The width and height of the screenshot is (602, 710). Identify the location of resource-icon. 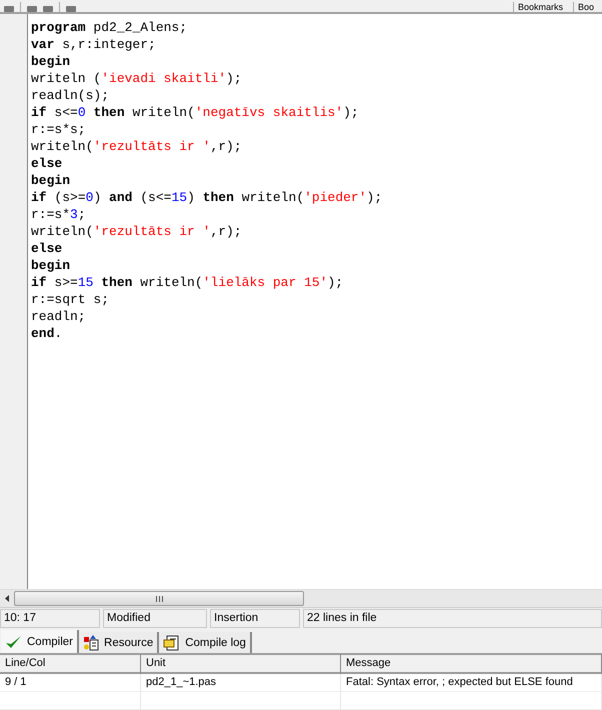
(91, 642).